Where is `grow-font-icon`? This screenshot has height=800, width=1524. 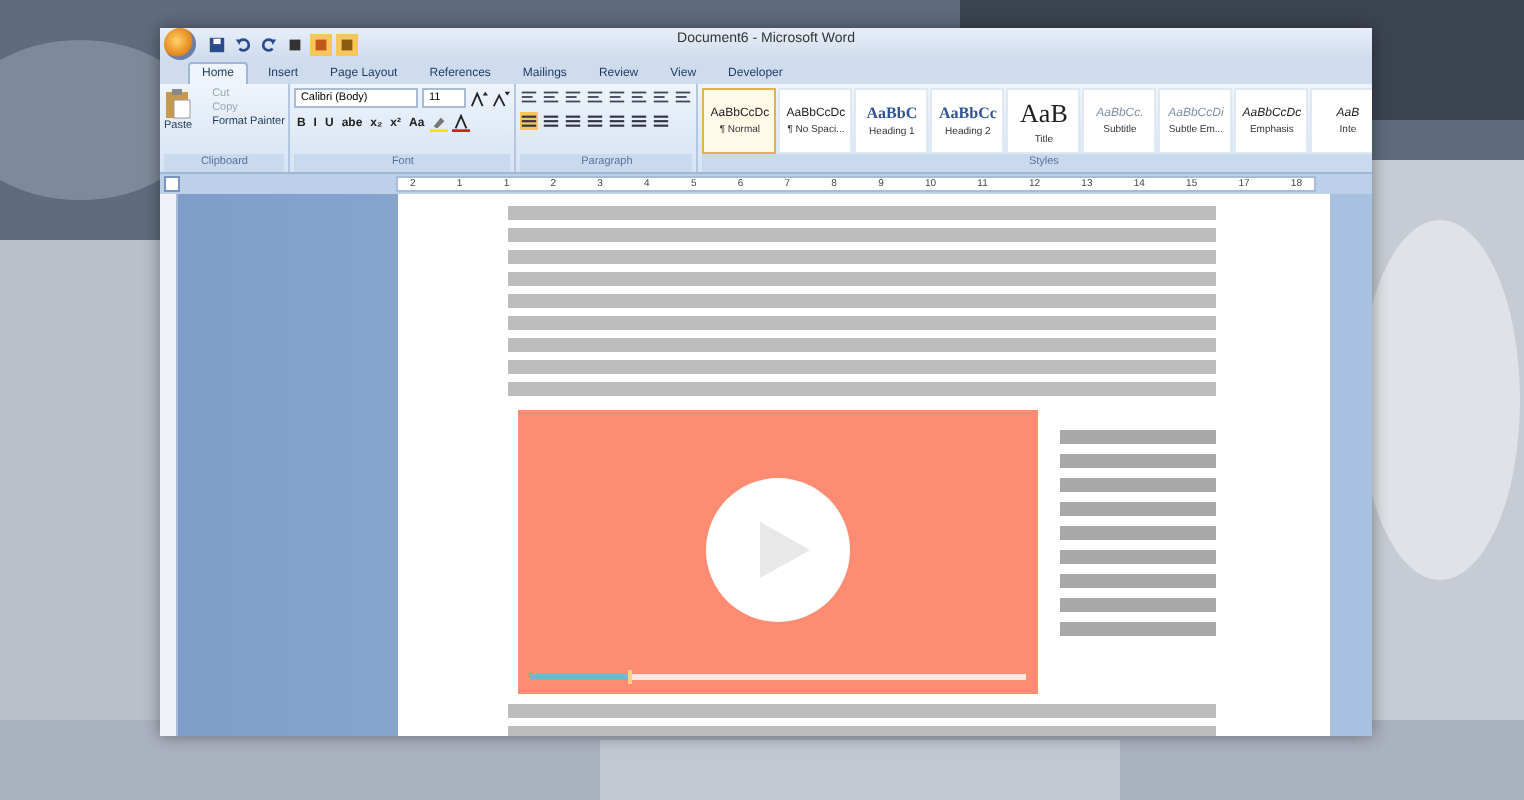
grow-font-icon is located at coordinates (479, 98).